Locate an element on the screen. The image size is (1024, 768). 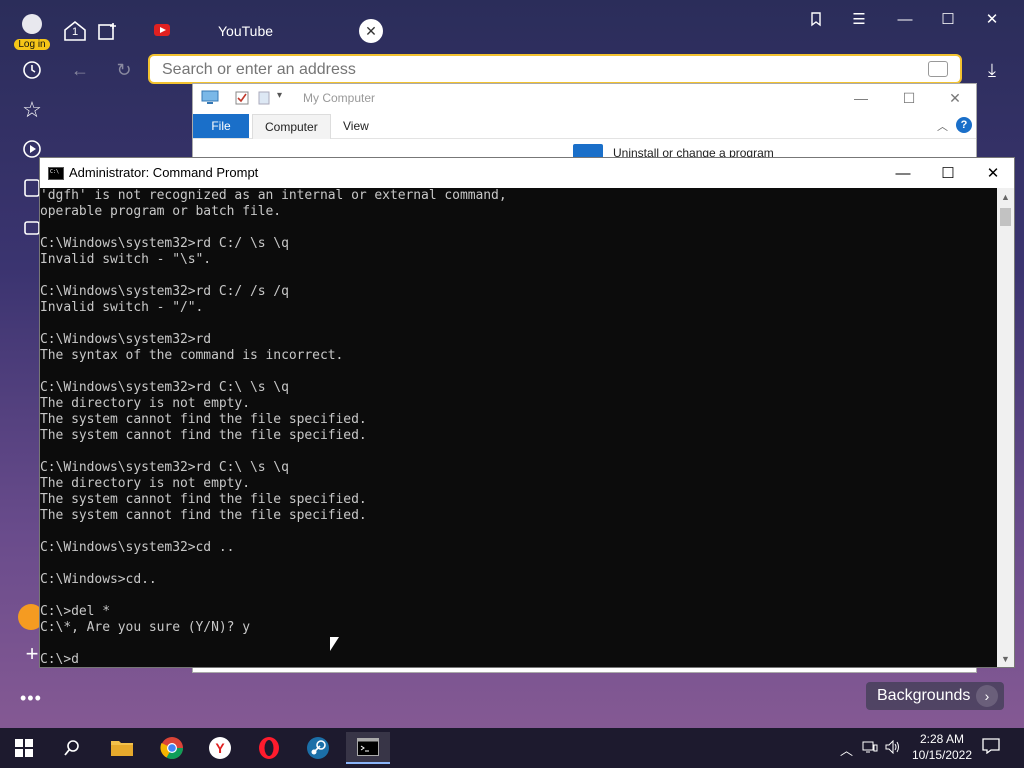
steam-icon is located at coordinates (318, 748).